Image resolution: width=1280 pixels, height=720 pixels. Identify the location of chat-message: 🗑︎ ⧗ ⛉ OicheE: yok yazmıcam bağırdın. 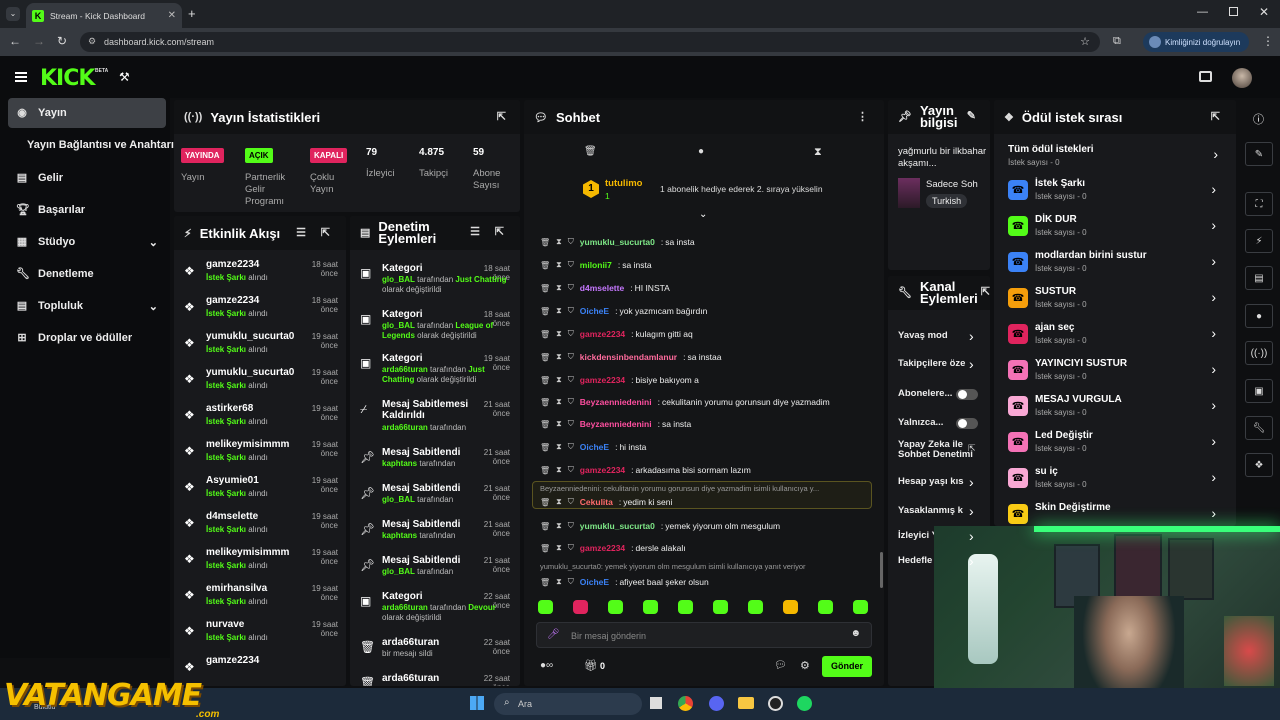
(710, 311).